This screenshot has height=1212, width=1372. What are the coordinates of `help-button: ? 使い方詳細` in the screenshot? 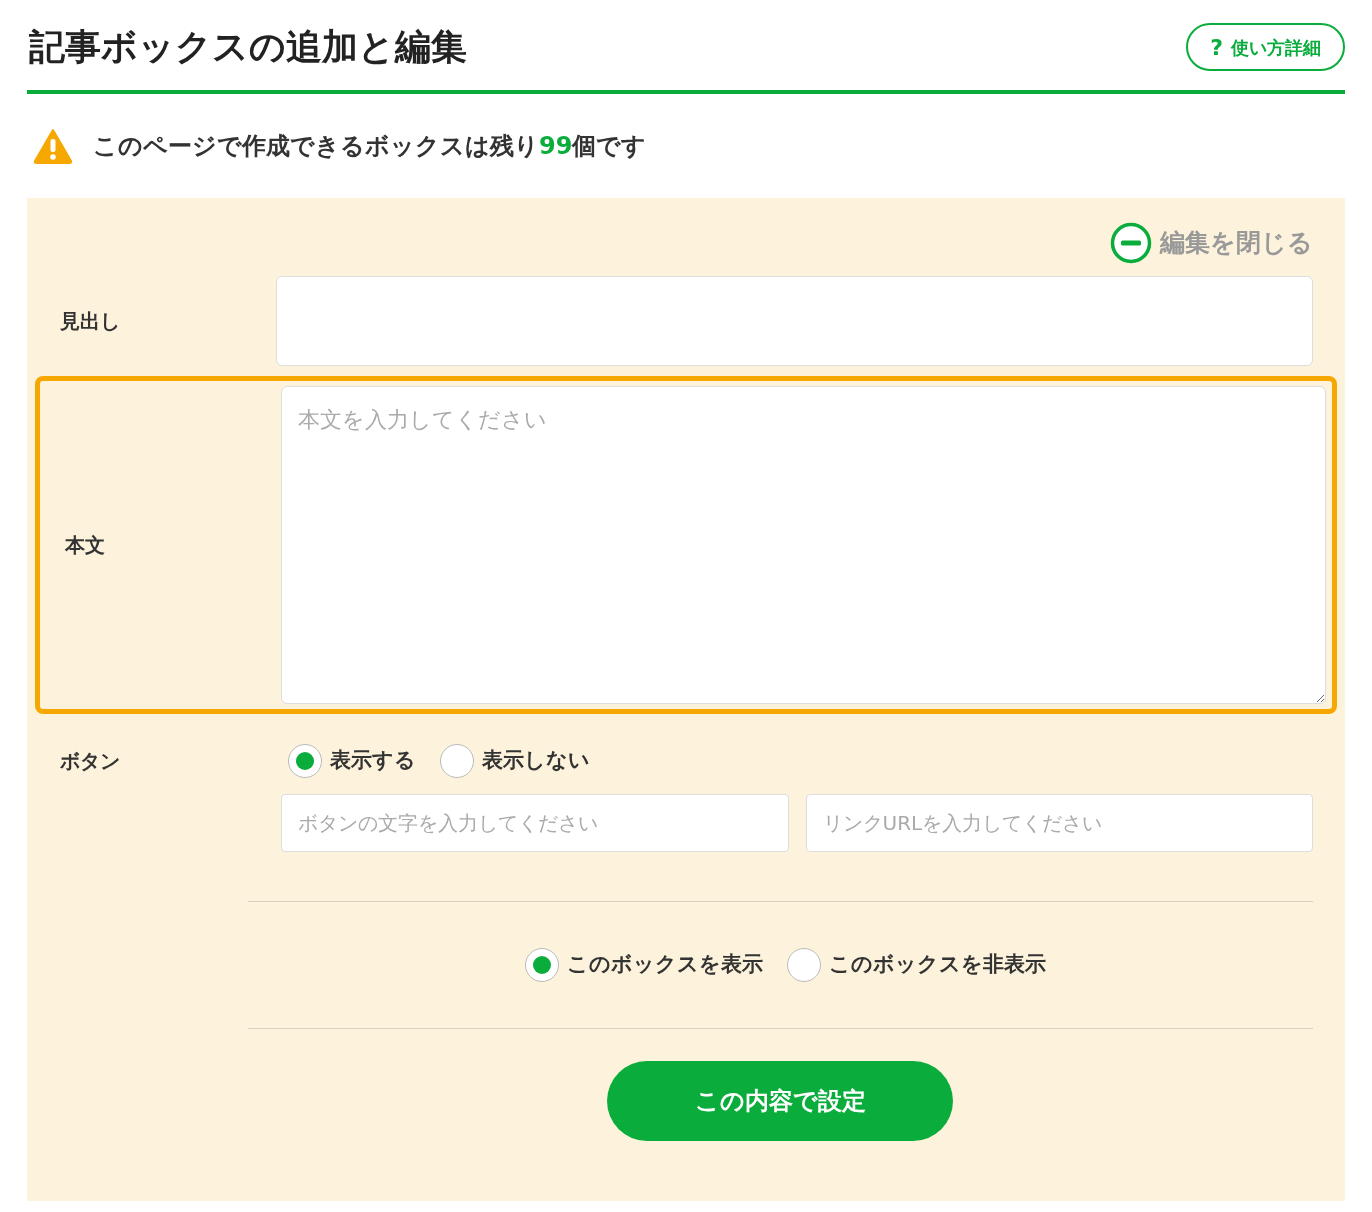 It's located at (1265, 47).